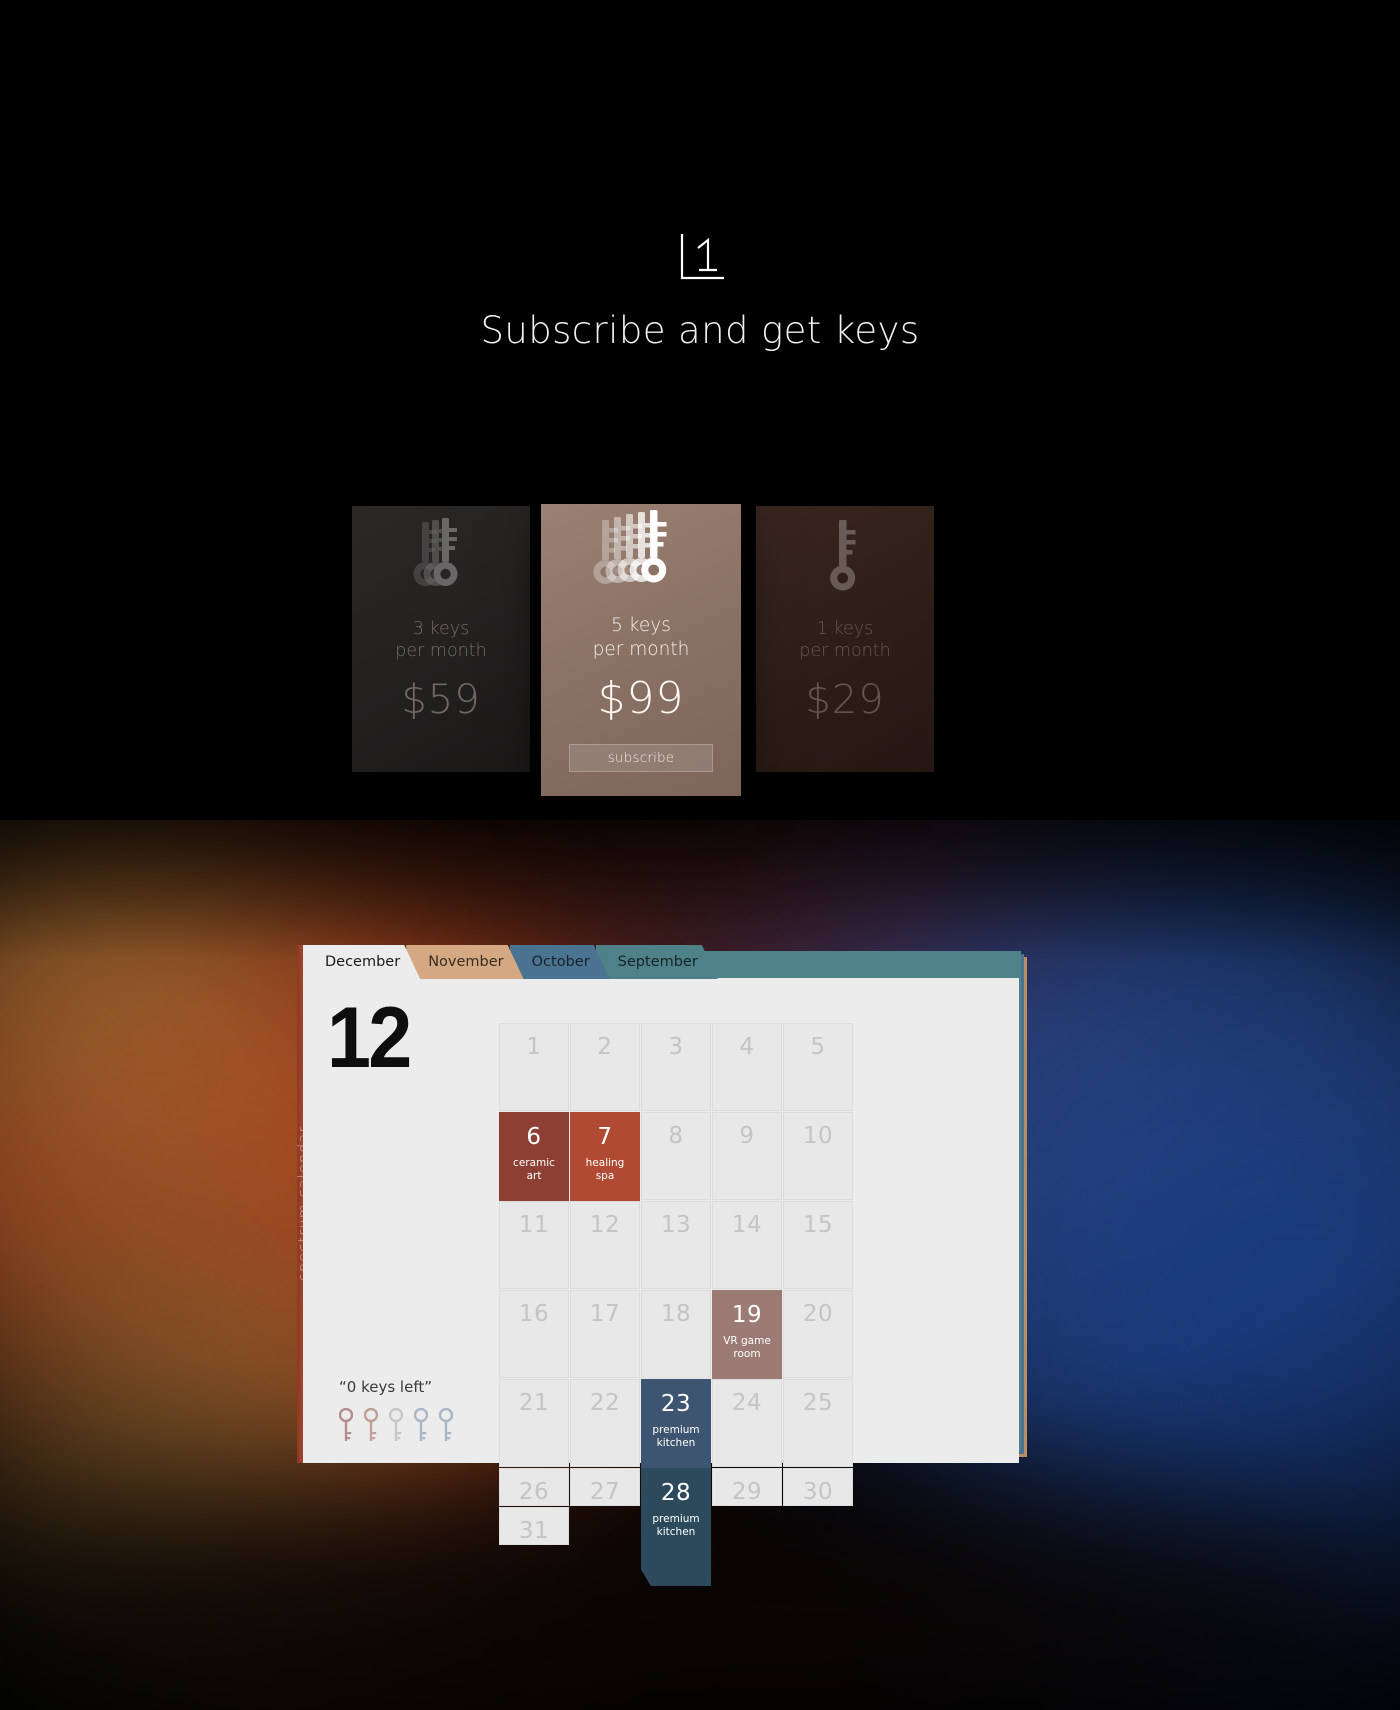  Describe the element at coordinates (747, 1492) in the screenshot. I see `day-number: 29` at that location.